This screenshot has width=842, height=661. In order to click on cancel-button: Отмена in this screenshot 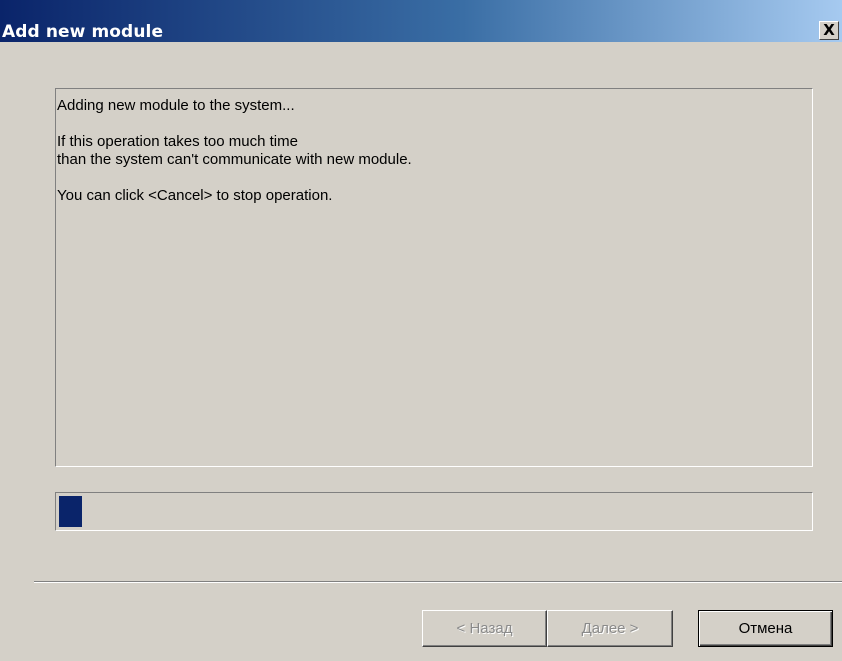, I will do `click(765, 628)`.